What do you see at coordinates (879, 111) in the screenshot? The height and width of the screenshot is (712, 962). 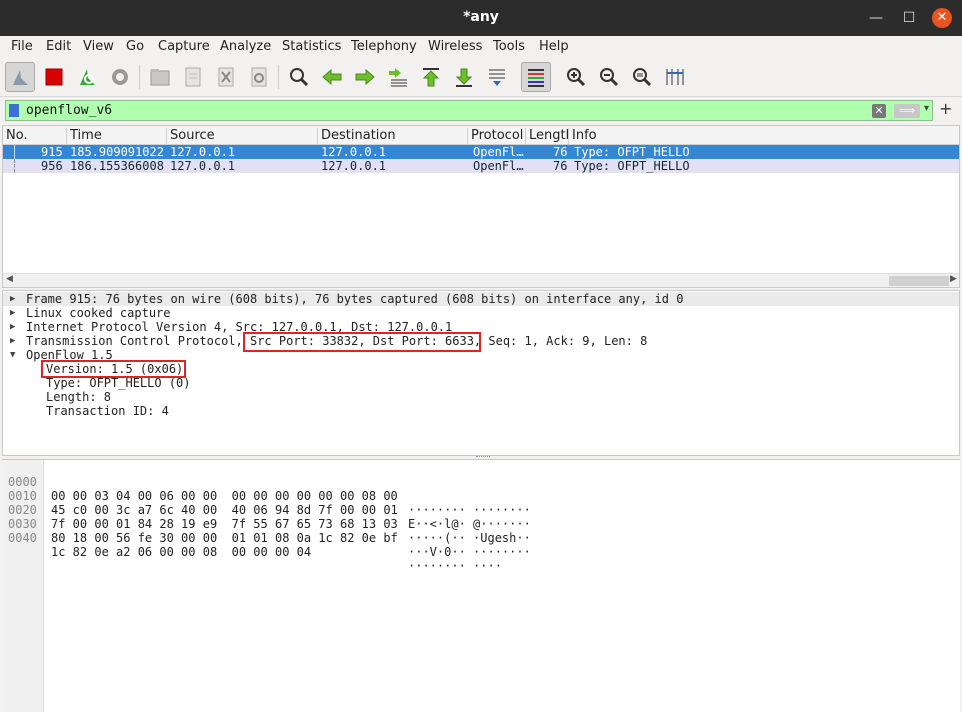 I see `clear-filter-icon: ✕` at bounding box center [879, 111].